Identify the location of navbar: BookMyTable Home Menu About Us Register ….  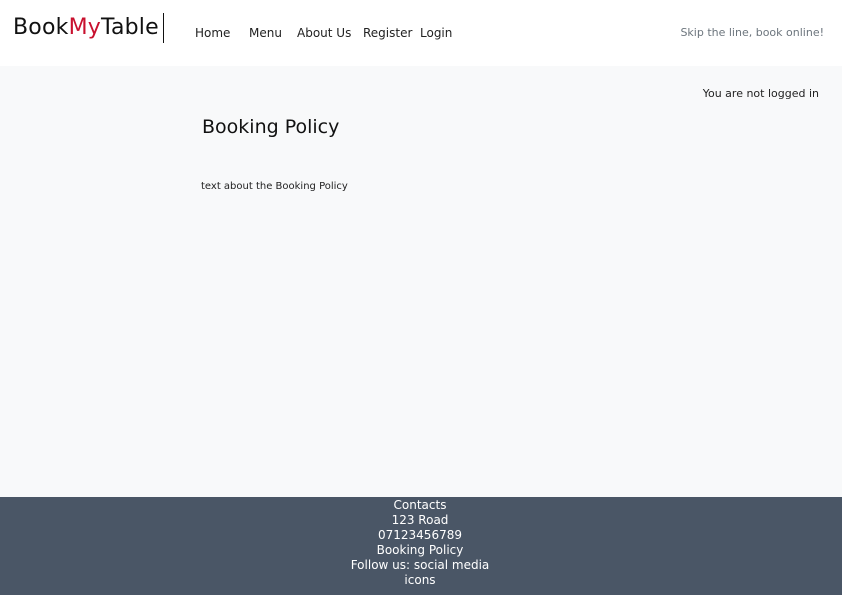
(421, 33).